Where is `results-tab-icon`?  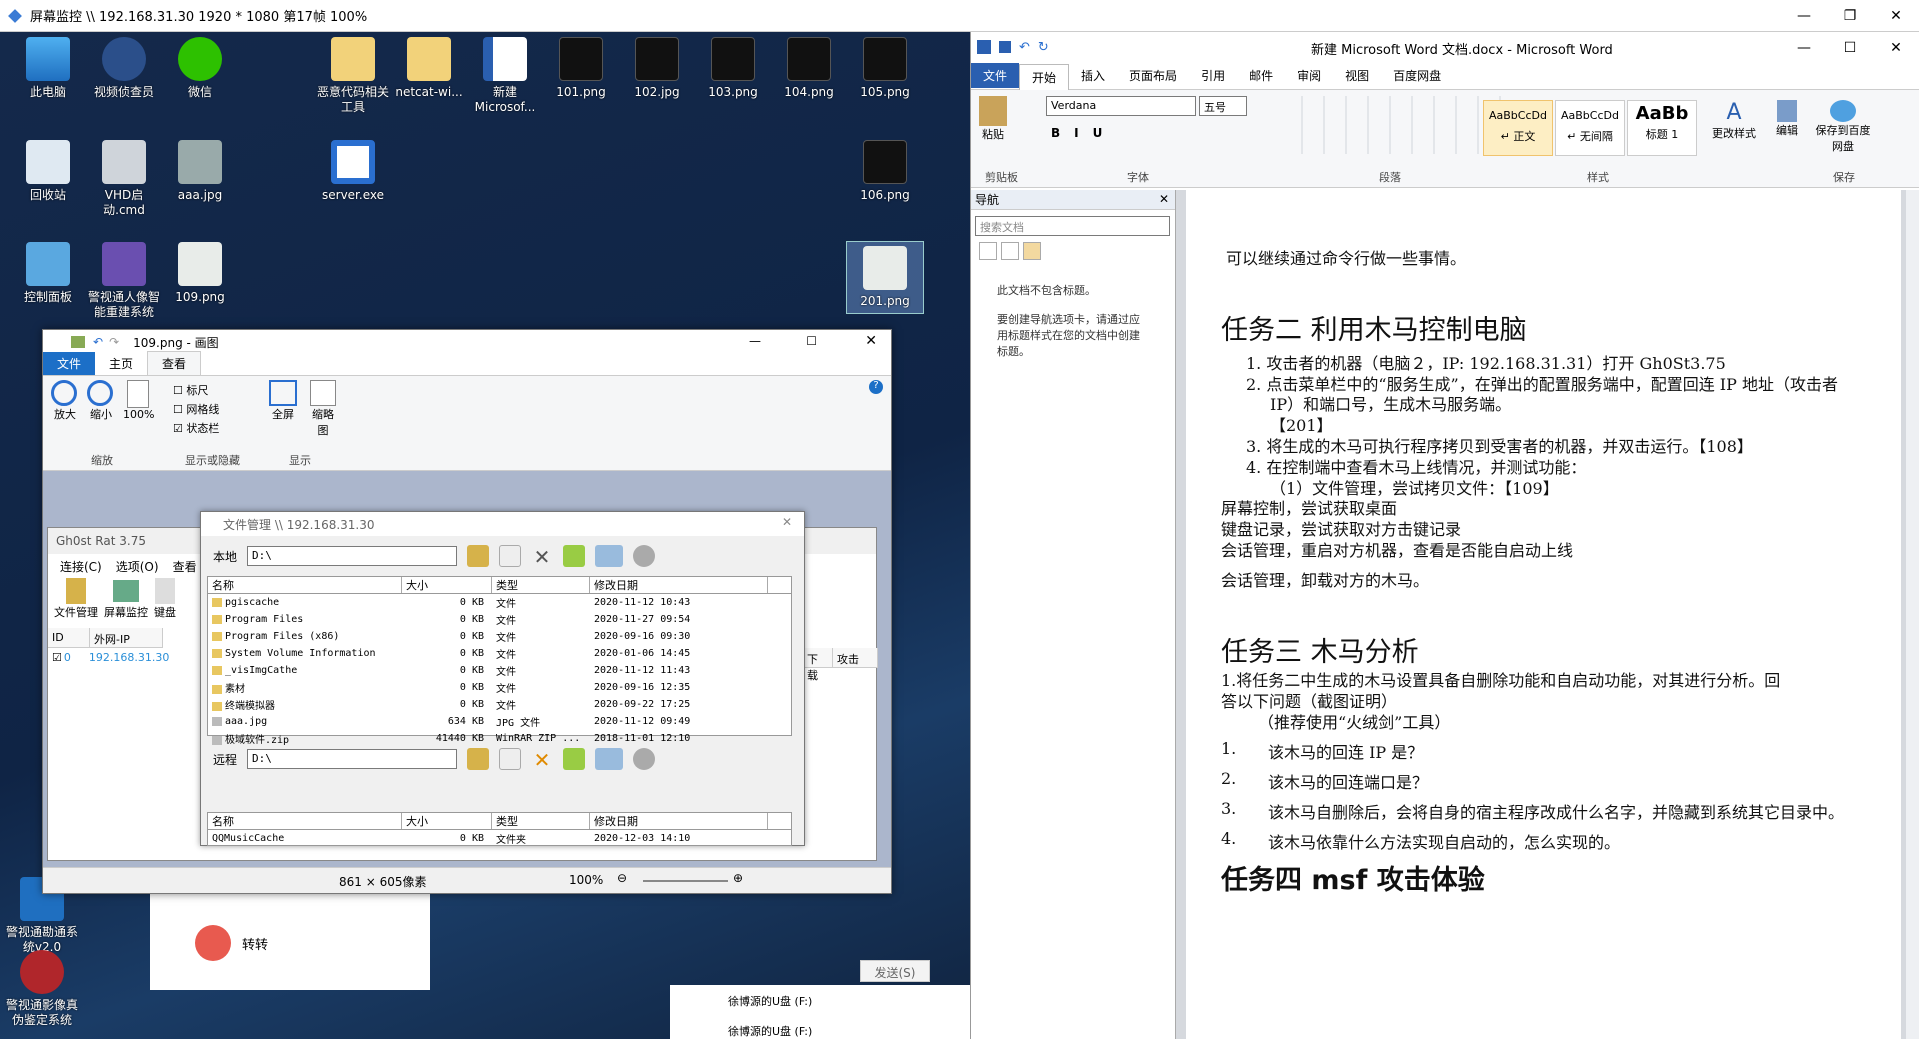
results-tab-icon is located at coordinates (1032, 251).